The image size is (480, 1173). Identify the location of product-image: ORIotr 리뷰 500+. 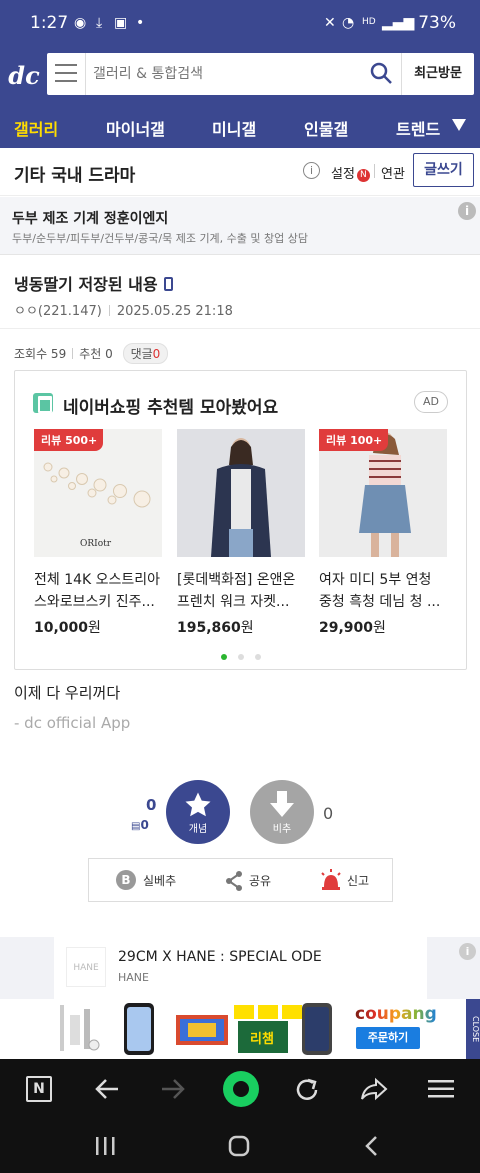
(98, 493).